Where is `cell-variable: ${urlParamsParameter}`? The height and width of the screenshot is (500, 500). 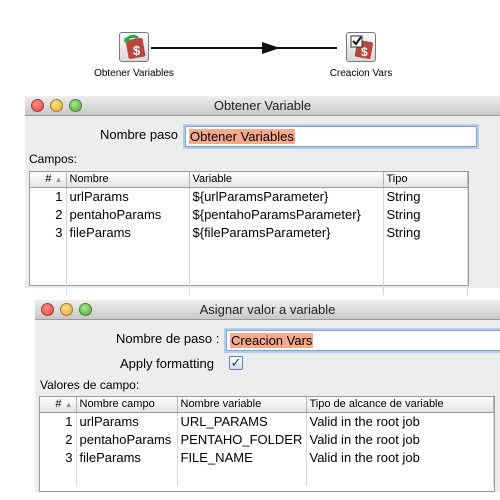
cell-variable: ${urlParamsParameter} is located at coordinates (286, 196).